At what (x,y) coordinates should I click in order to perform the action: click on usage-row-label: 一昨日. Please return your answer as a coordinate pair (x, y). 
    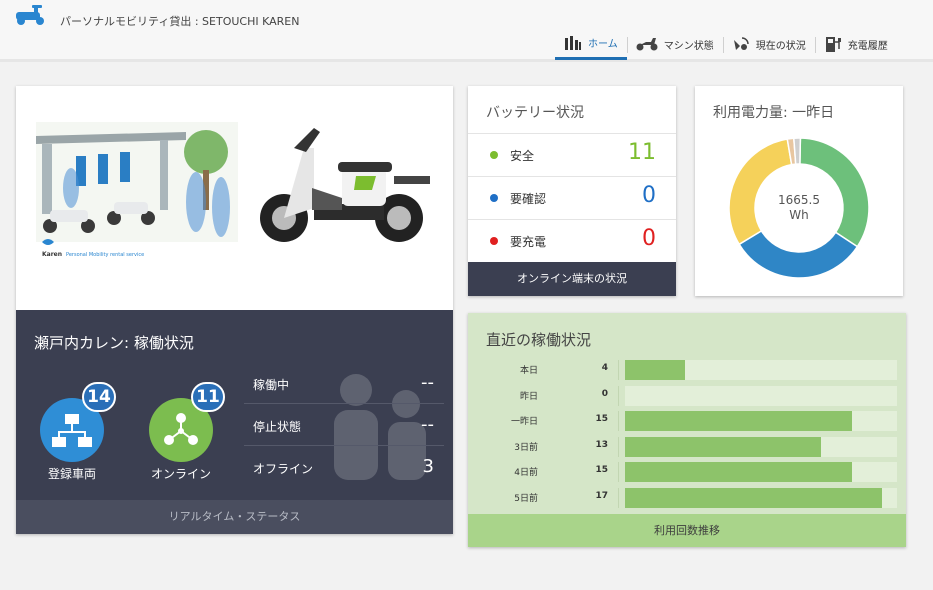
    Looking at the image, I should click on (524, 422).